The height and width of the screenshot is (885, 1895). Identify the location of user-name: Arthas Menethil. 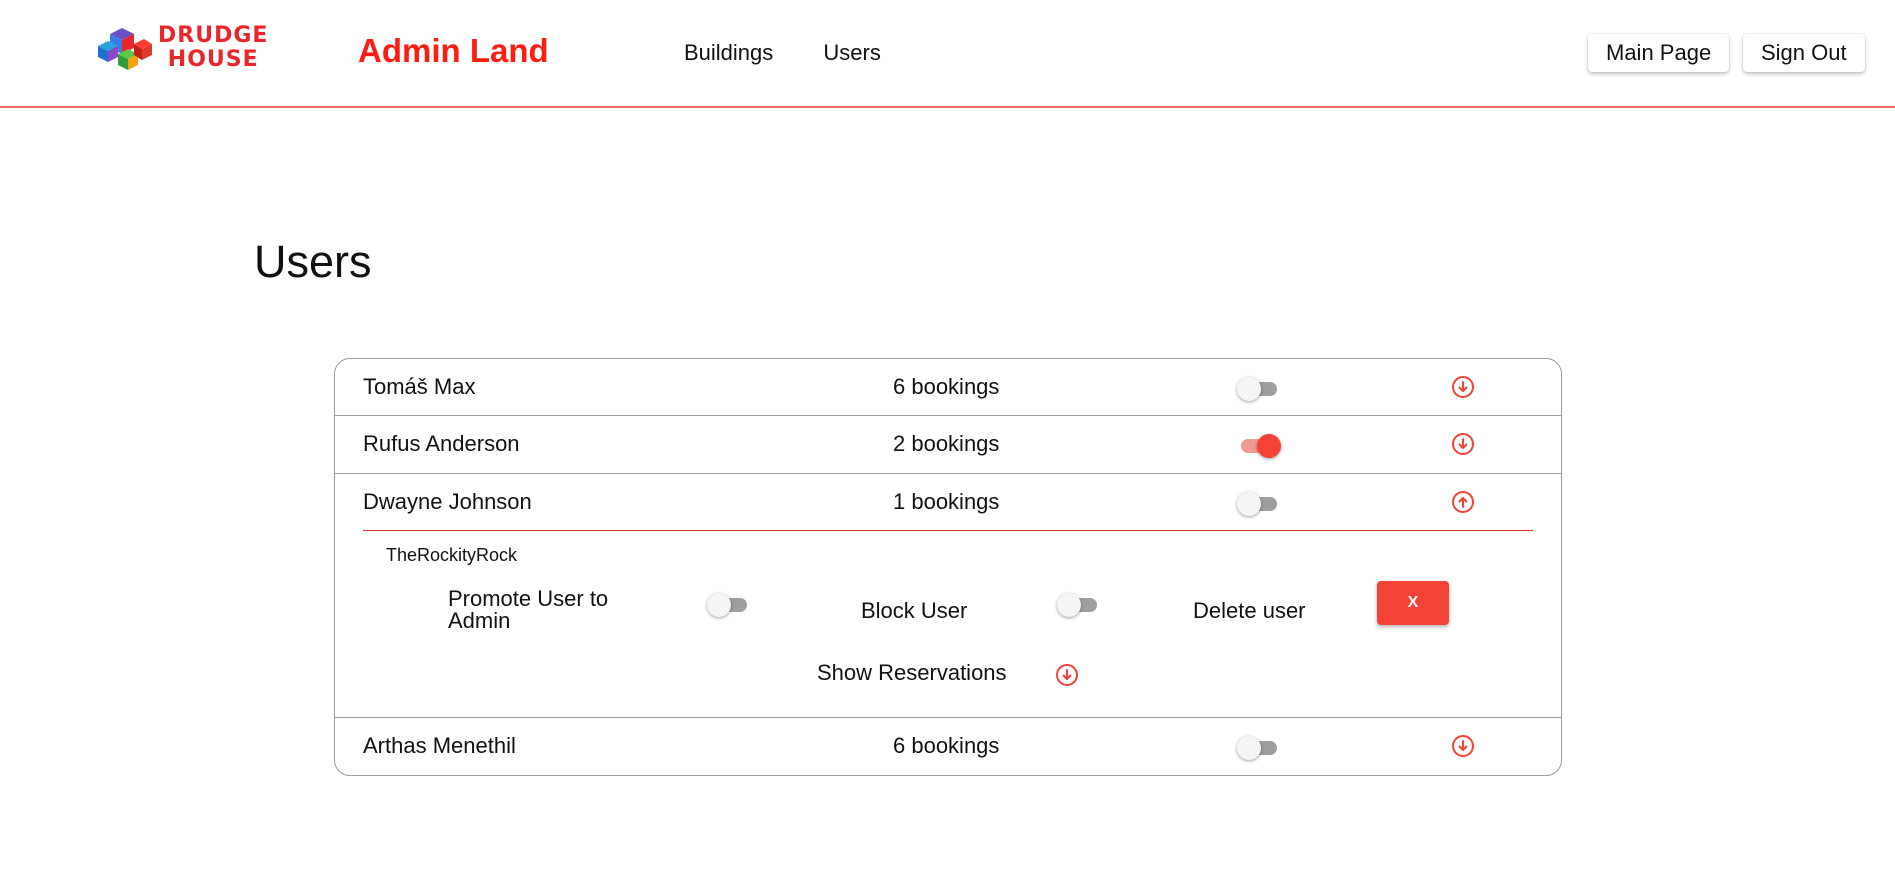
(439, 745).